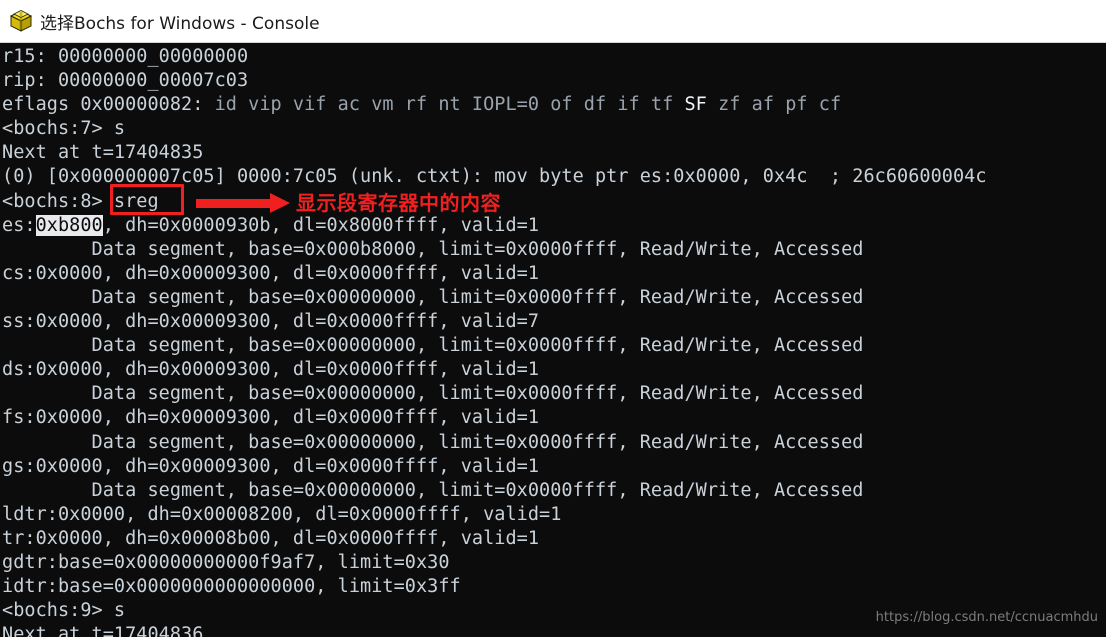 Image resolution: width=1106 pixels, height=637 pixels. What do you see at coordinates (21, 21) in the screenshot?
I see `bochs-box-icon` at bounding box center [21, 21].